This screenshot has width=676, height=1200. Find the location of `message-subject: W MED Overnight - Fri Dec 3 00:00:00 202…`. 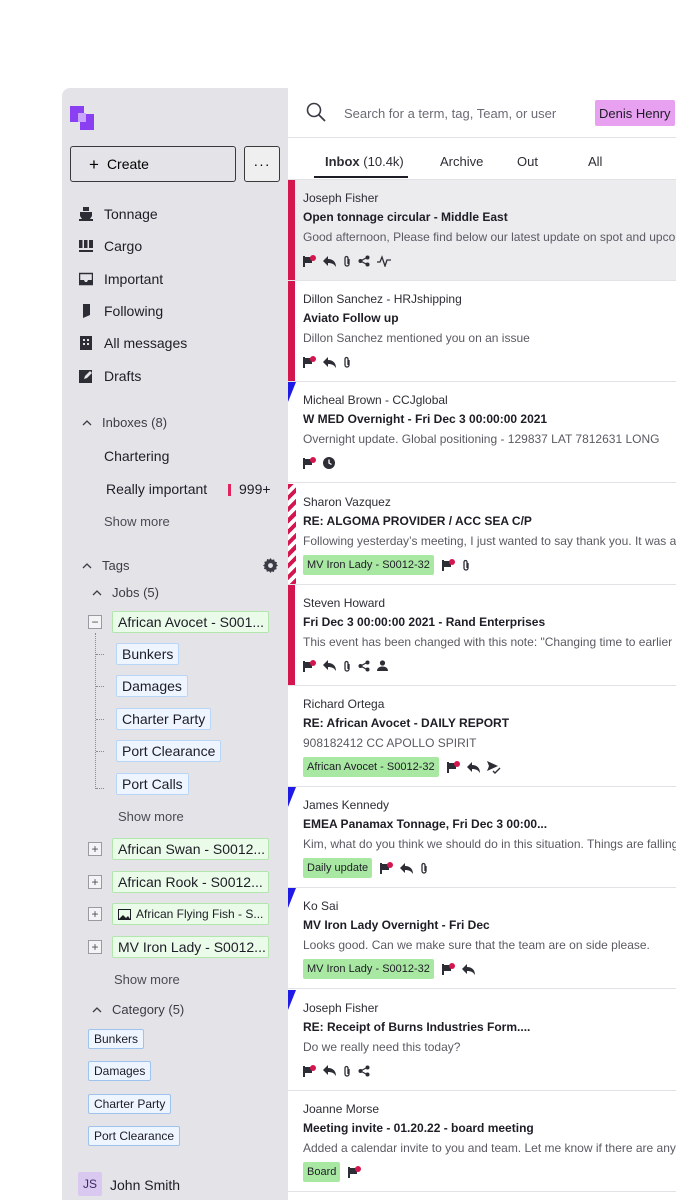

message-subject: W MED Overnight - Fri Dec 3 00:00:00 202… is located at coordinates (425, 419).